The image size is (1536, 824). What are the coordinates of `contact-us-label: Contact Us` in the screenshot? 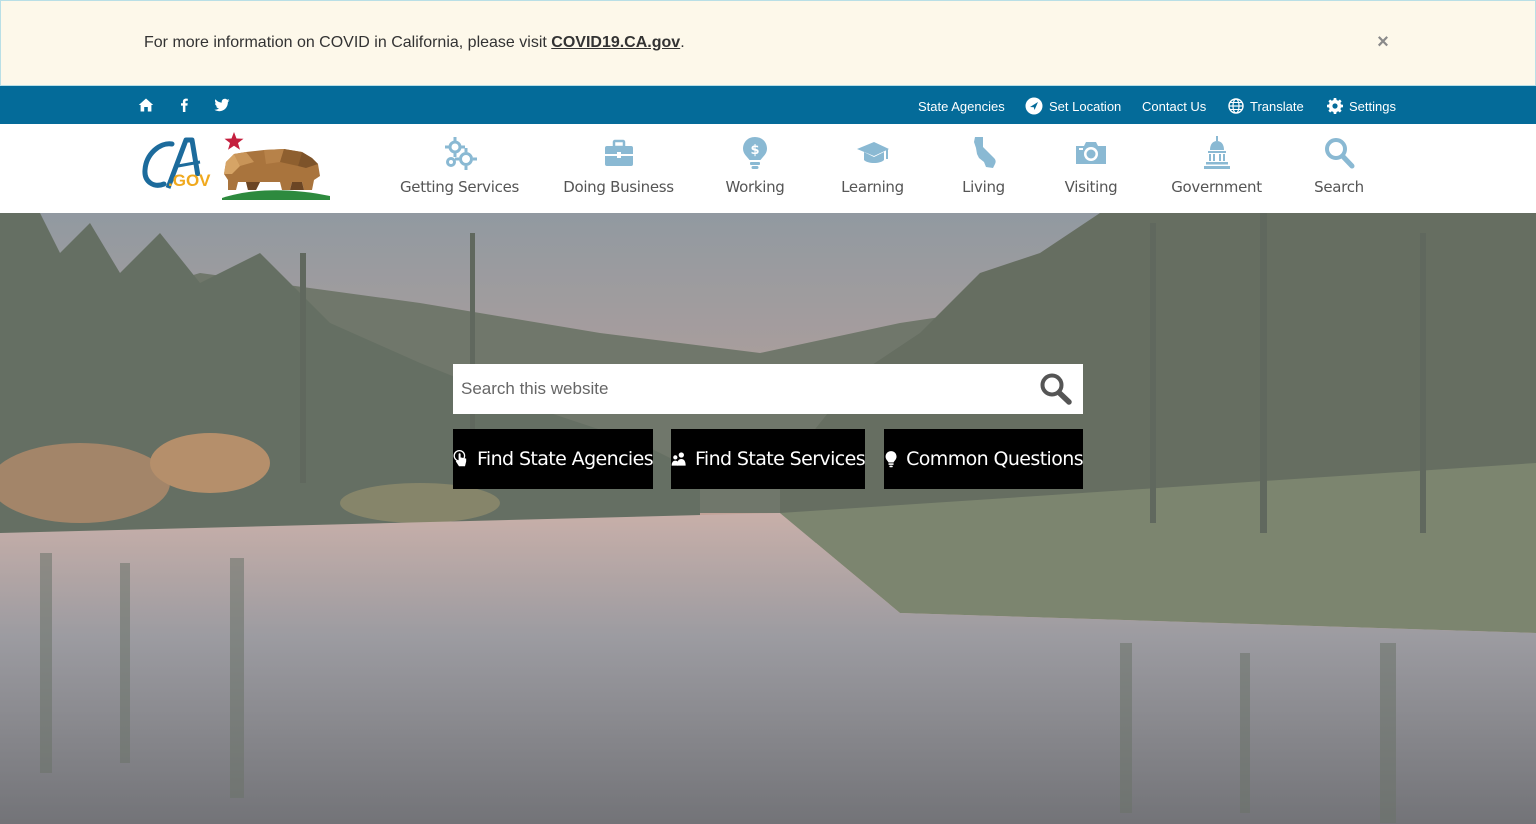 It's located at (1174, 106).